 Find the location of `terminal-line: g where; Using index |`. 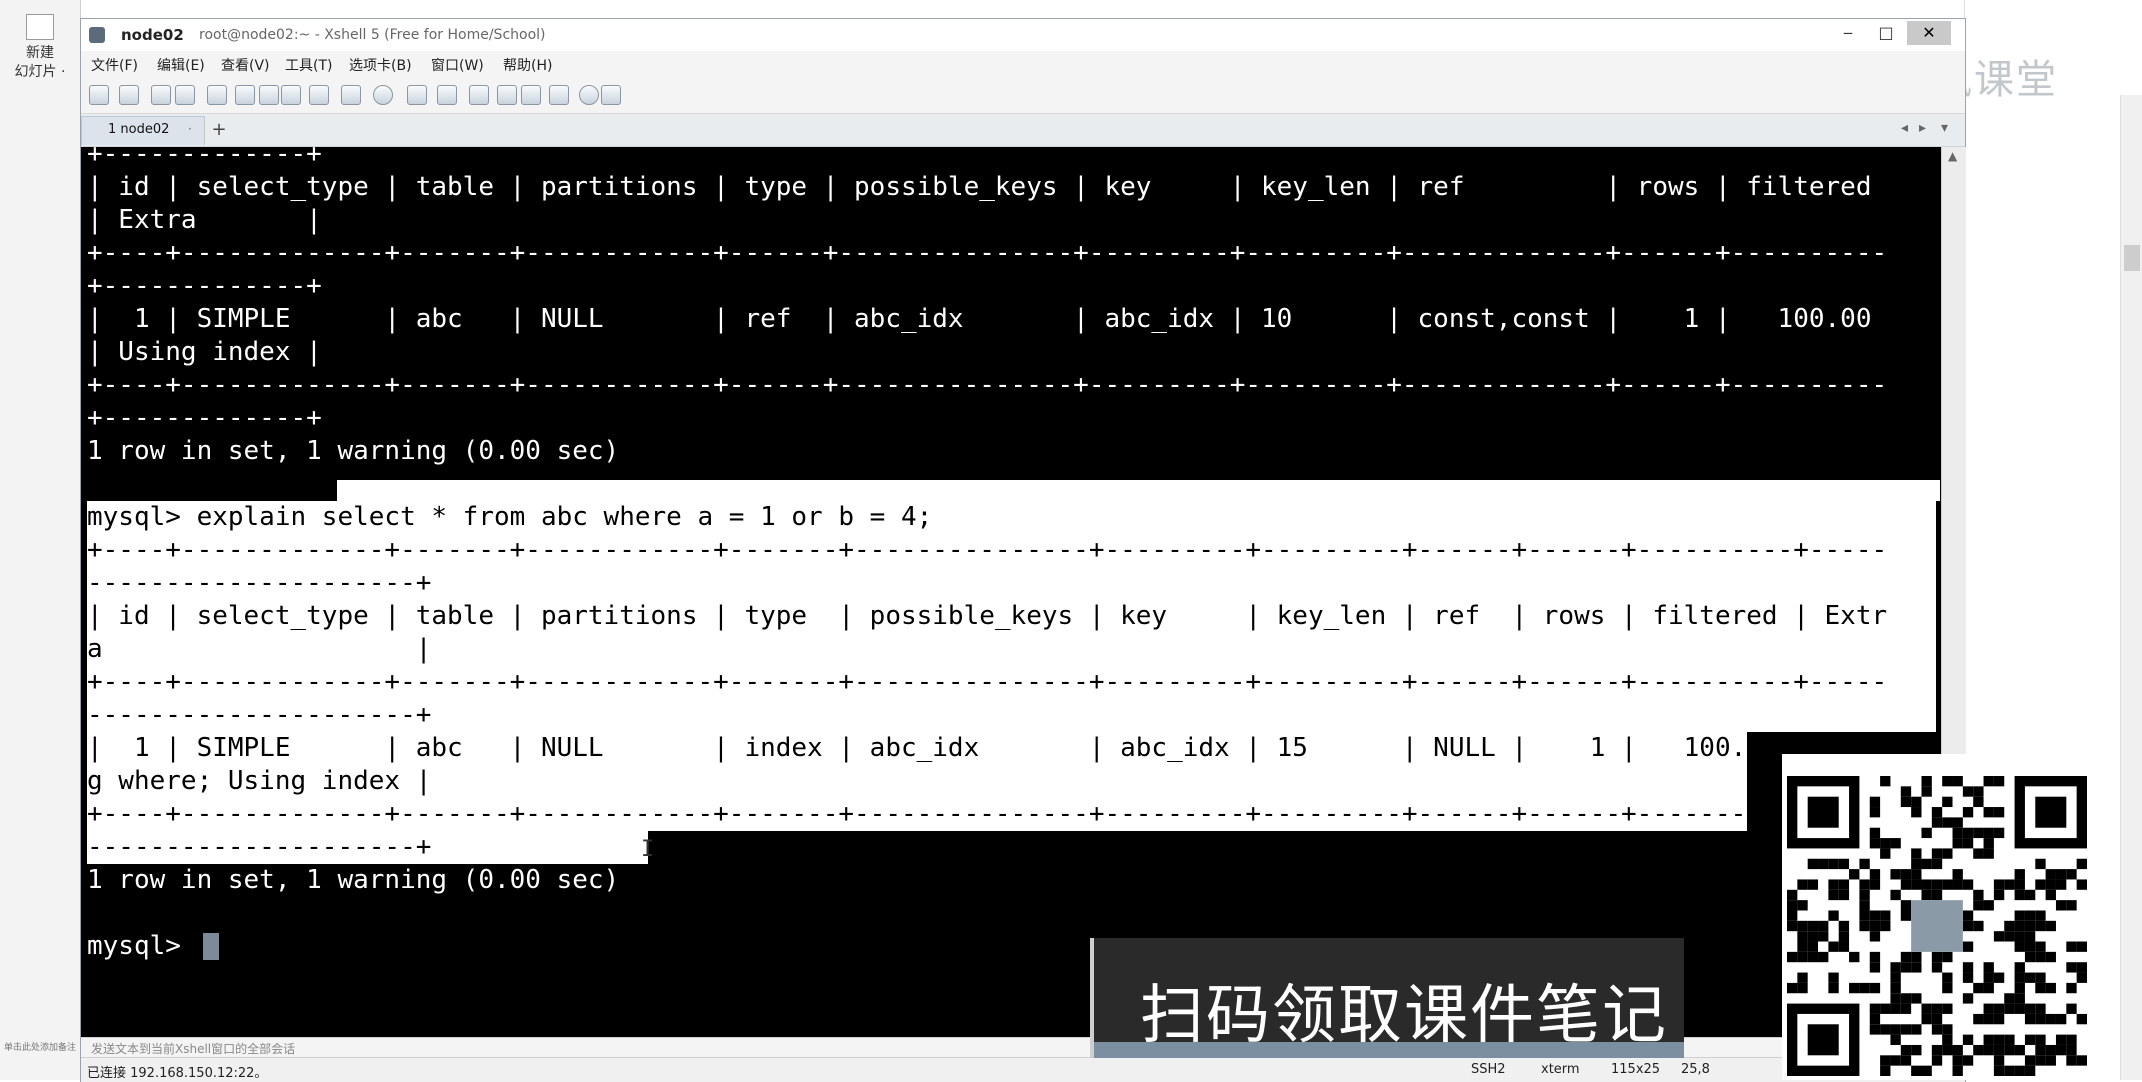

terminal-line: g where; Using index | is located at coordinates (917, 781).